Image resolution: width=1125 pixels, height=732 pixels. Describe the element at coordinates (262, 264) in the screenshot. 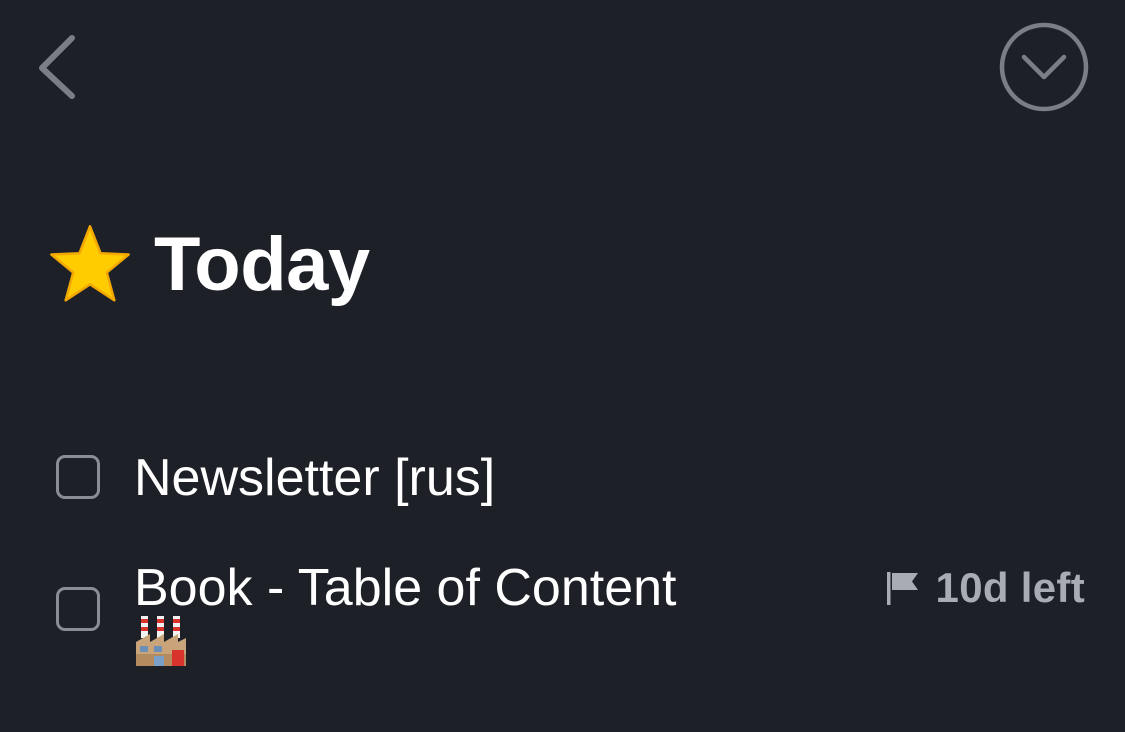

I see `page-title: Today` at that location.